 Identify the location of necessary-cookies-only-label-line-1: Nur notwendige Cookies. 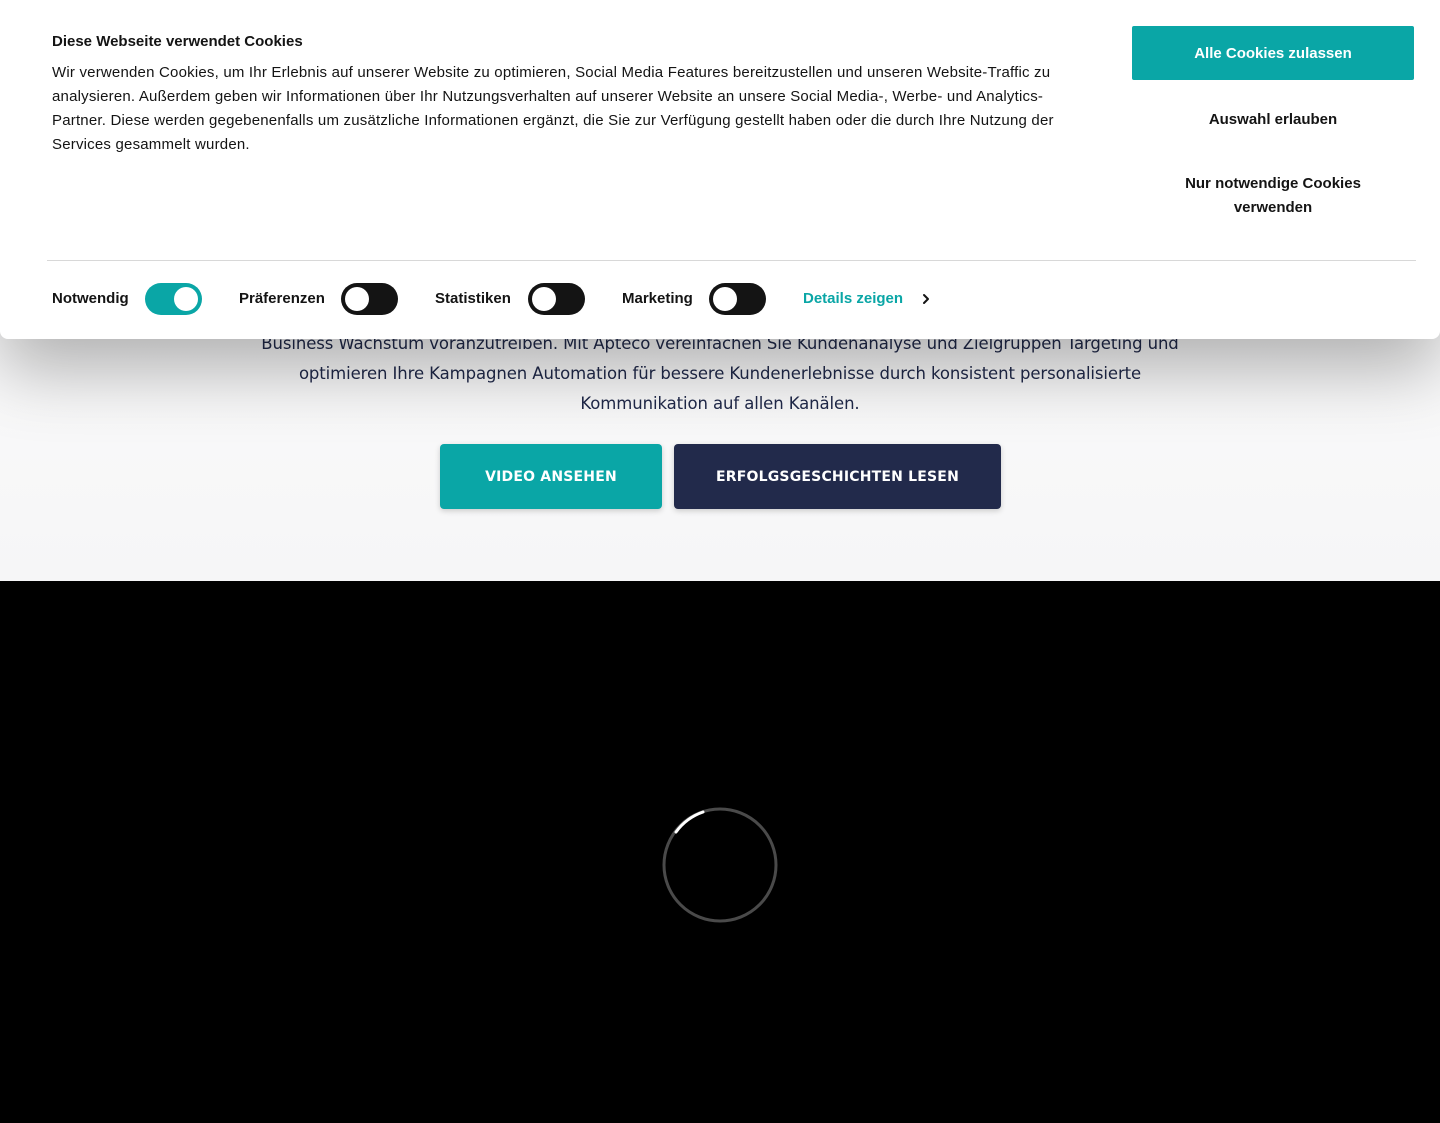
(1273, 183).